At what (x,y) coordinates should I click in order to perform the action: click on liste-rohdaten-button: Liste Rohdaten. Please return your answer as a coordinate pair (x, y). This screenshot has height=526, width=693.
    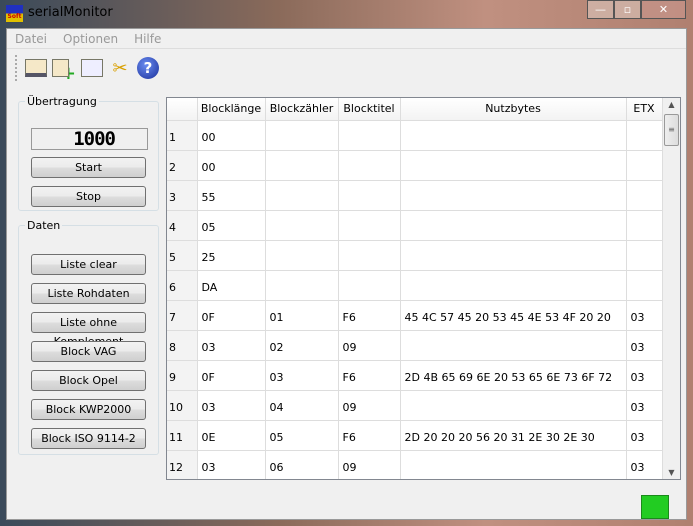
    Looking at the image, I should click on (88, 293).